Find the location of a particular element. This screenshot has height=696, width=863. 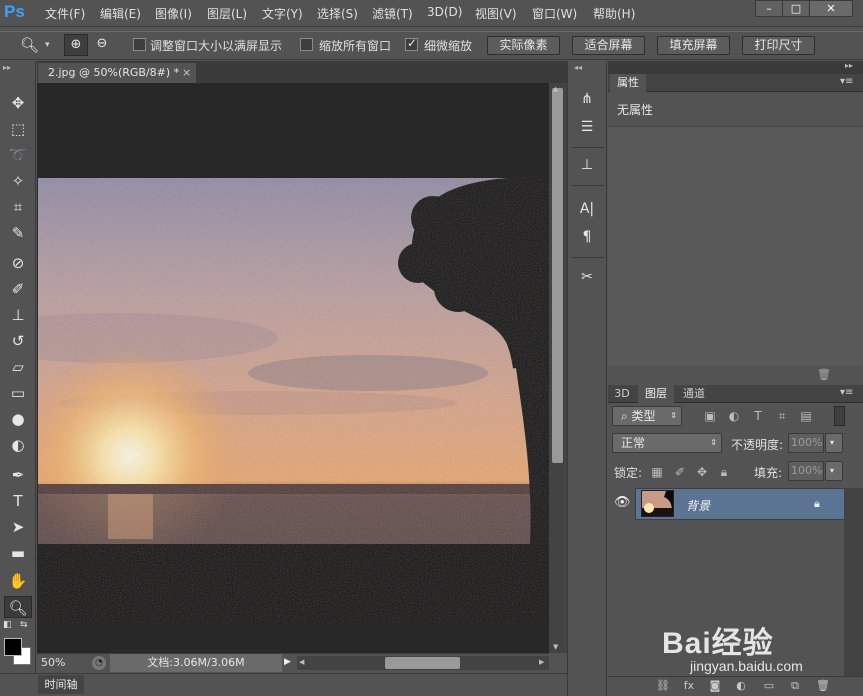

filter-toggle is located at coordinates (839, 416).